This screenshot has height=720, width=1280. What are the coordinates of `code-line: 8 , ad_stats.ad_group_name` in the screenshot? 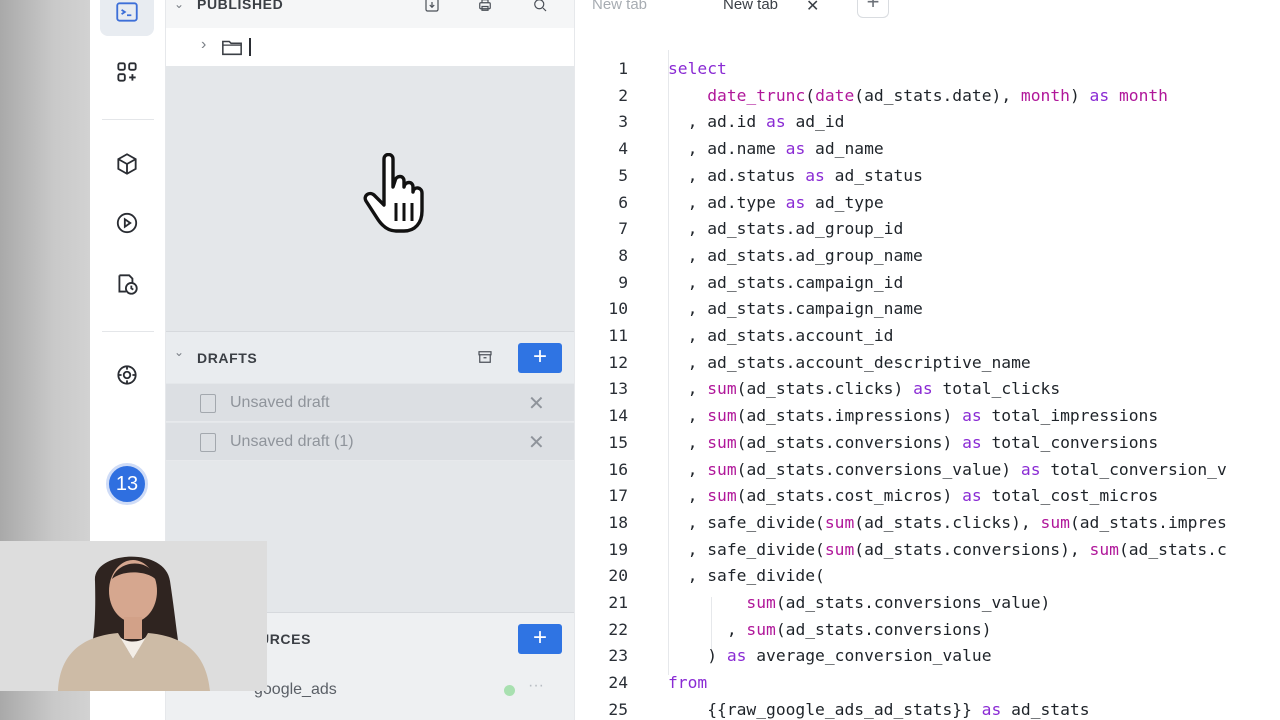 It's located at (927, 259).